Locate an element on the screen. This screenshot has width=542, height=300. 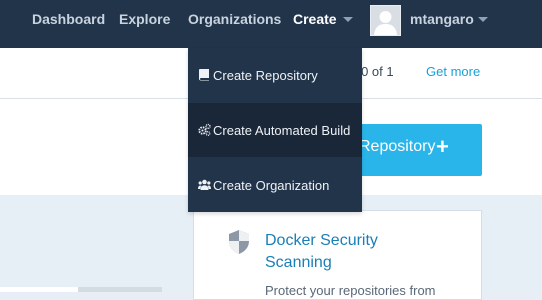
card-description: Protect your repositories from is located at coordinates (350, 290).